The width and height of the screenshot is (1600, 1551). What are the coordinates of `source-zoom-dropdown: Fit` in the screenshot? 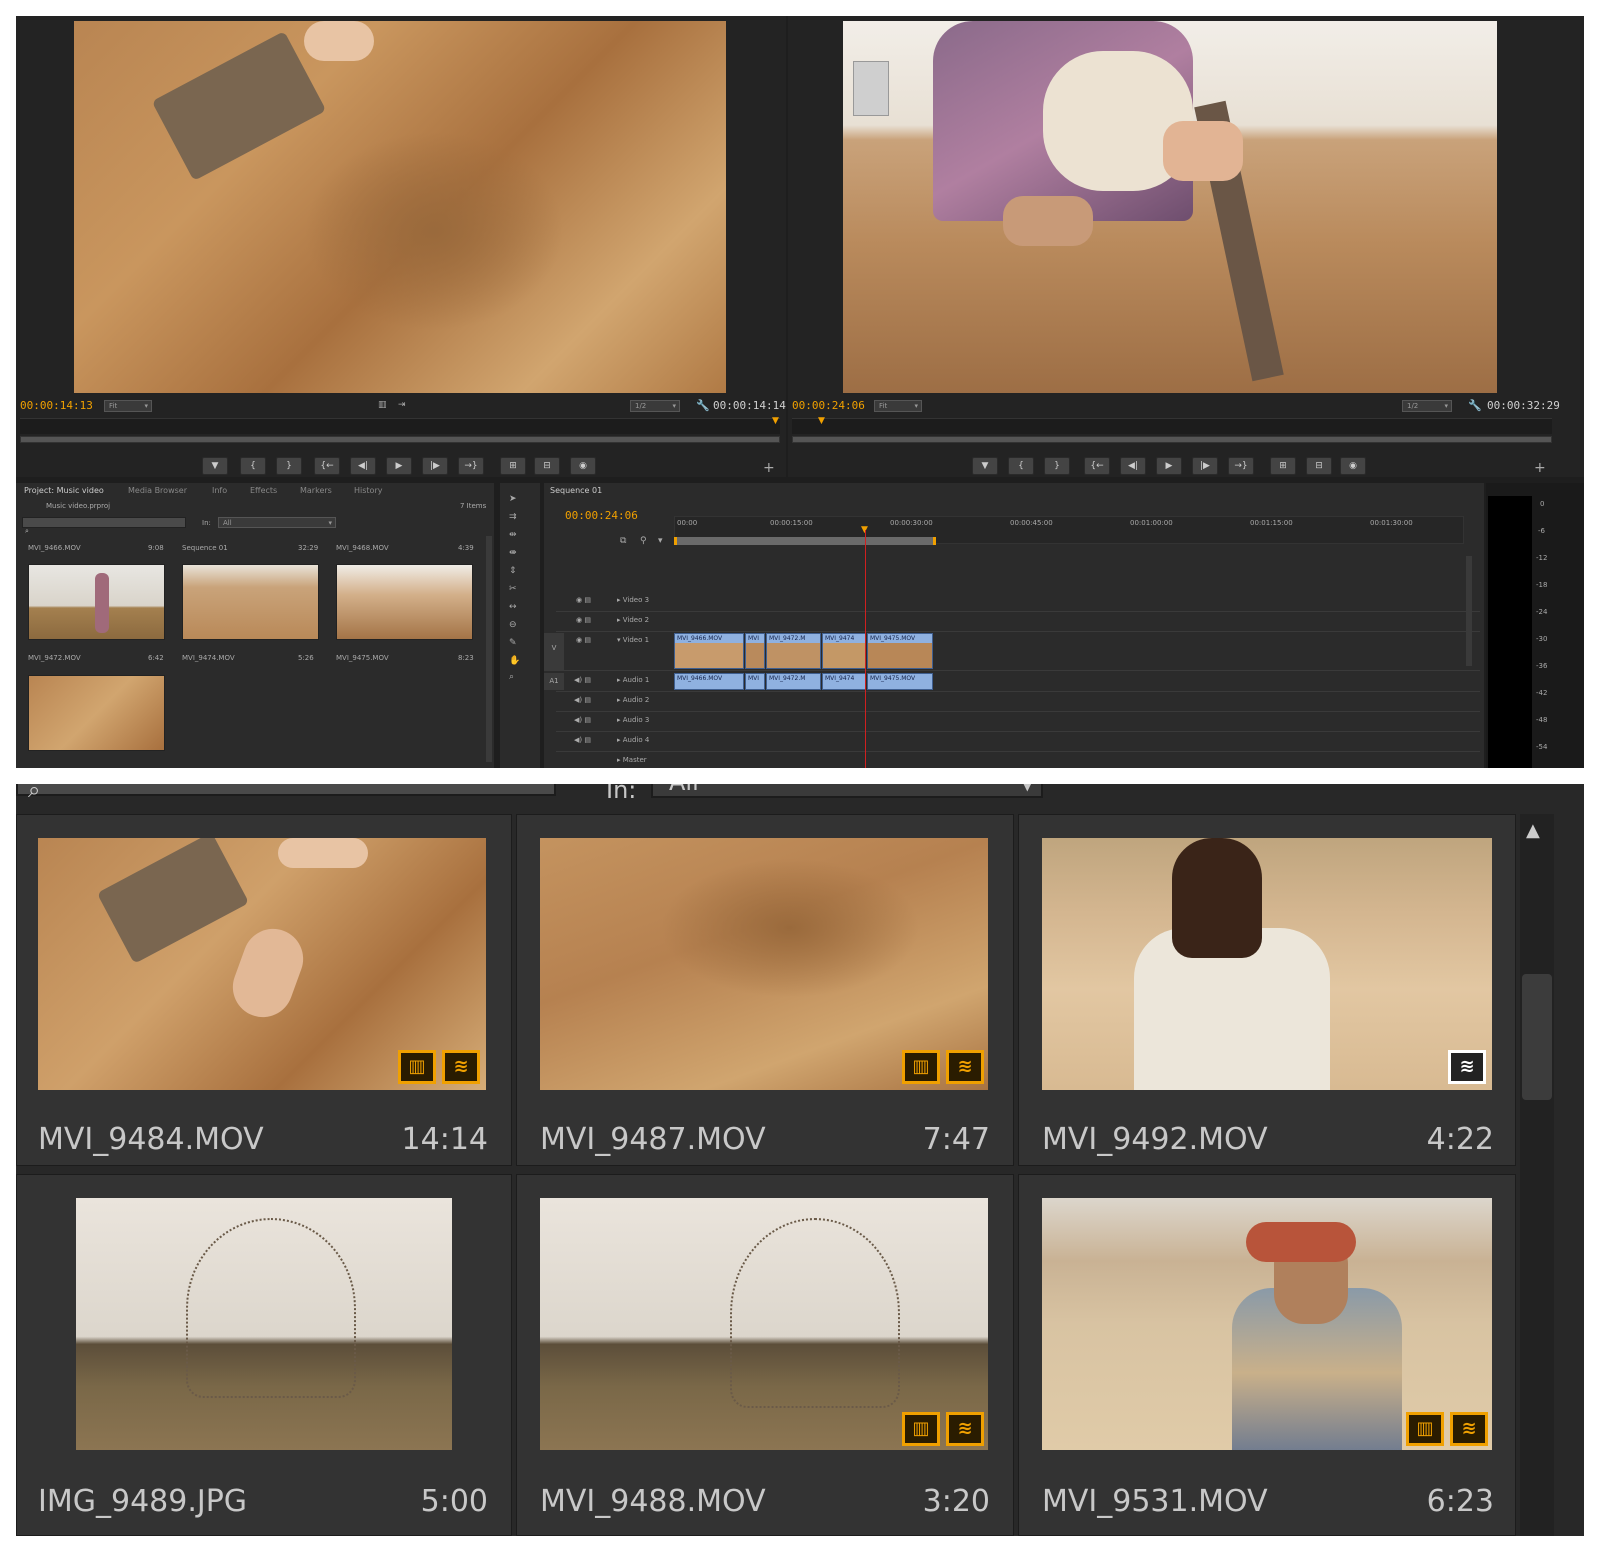 It's located at (128, 406).